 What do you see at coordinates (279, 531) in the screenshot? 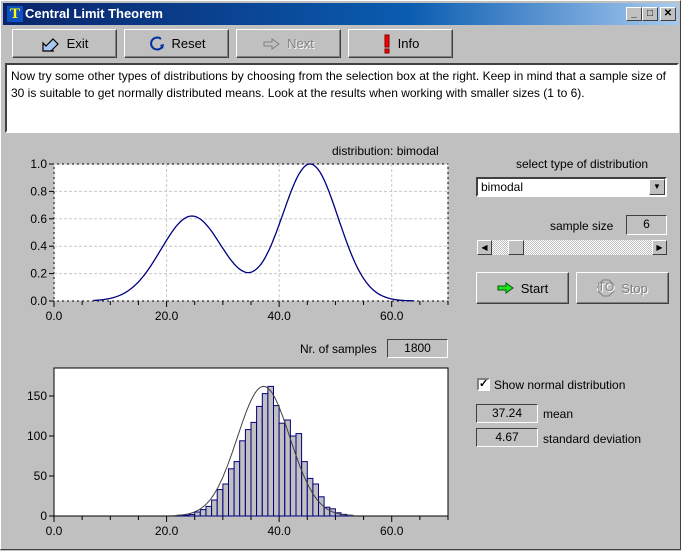
I see `histogram-x-tick-label: 40.0` at bounding box center [279, 531].